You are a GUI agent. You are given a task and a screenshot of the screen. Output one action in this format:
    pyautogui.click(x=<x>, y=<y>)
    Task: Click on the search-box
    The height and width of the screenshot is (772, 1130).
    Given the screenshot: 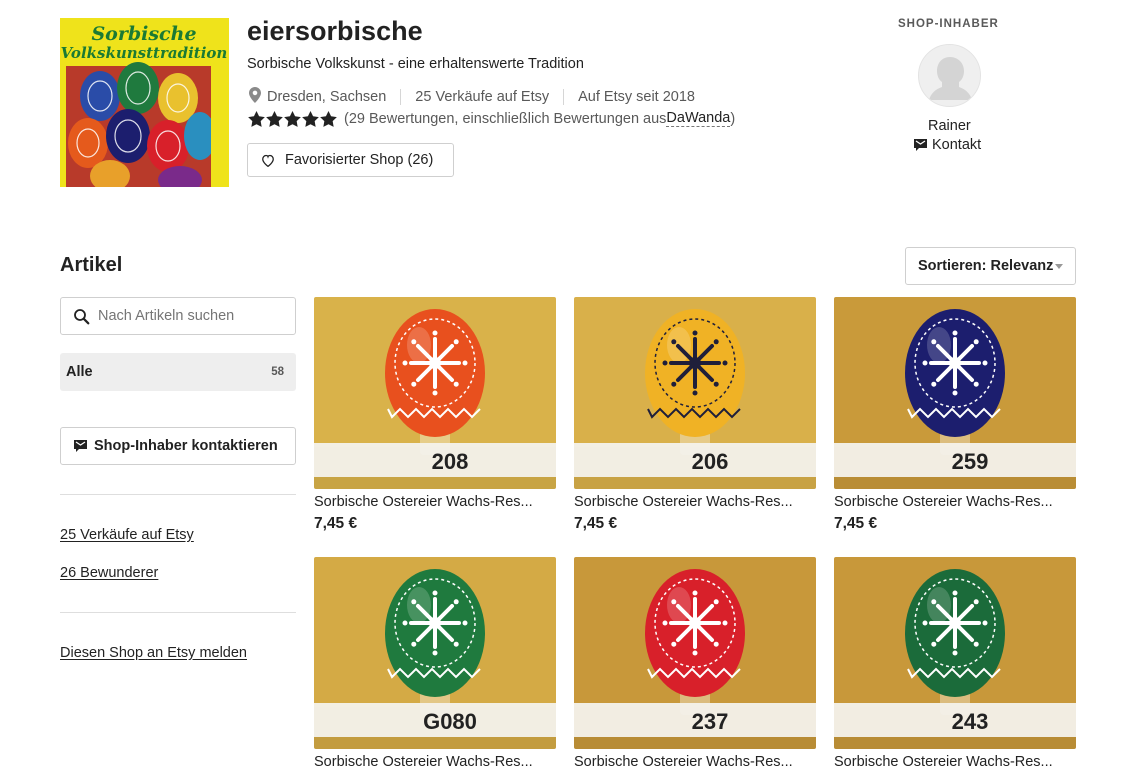 What is the action you would take?
    pyautogui.click(x=178, y=316)
    